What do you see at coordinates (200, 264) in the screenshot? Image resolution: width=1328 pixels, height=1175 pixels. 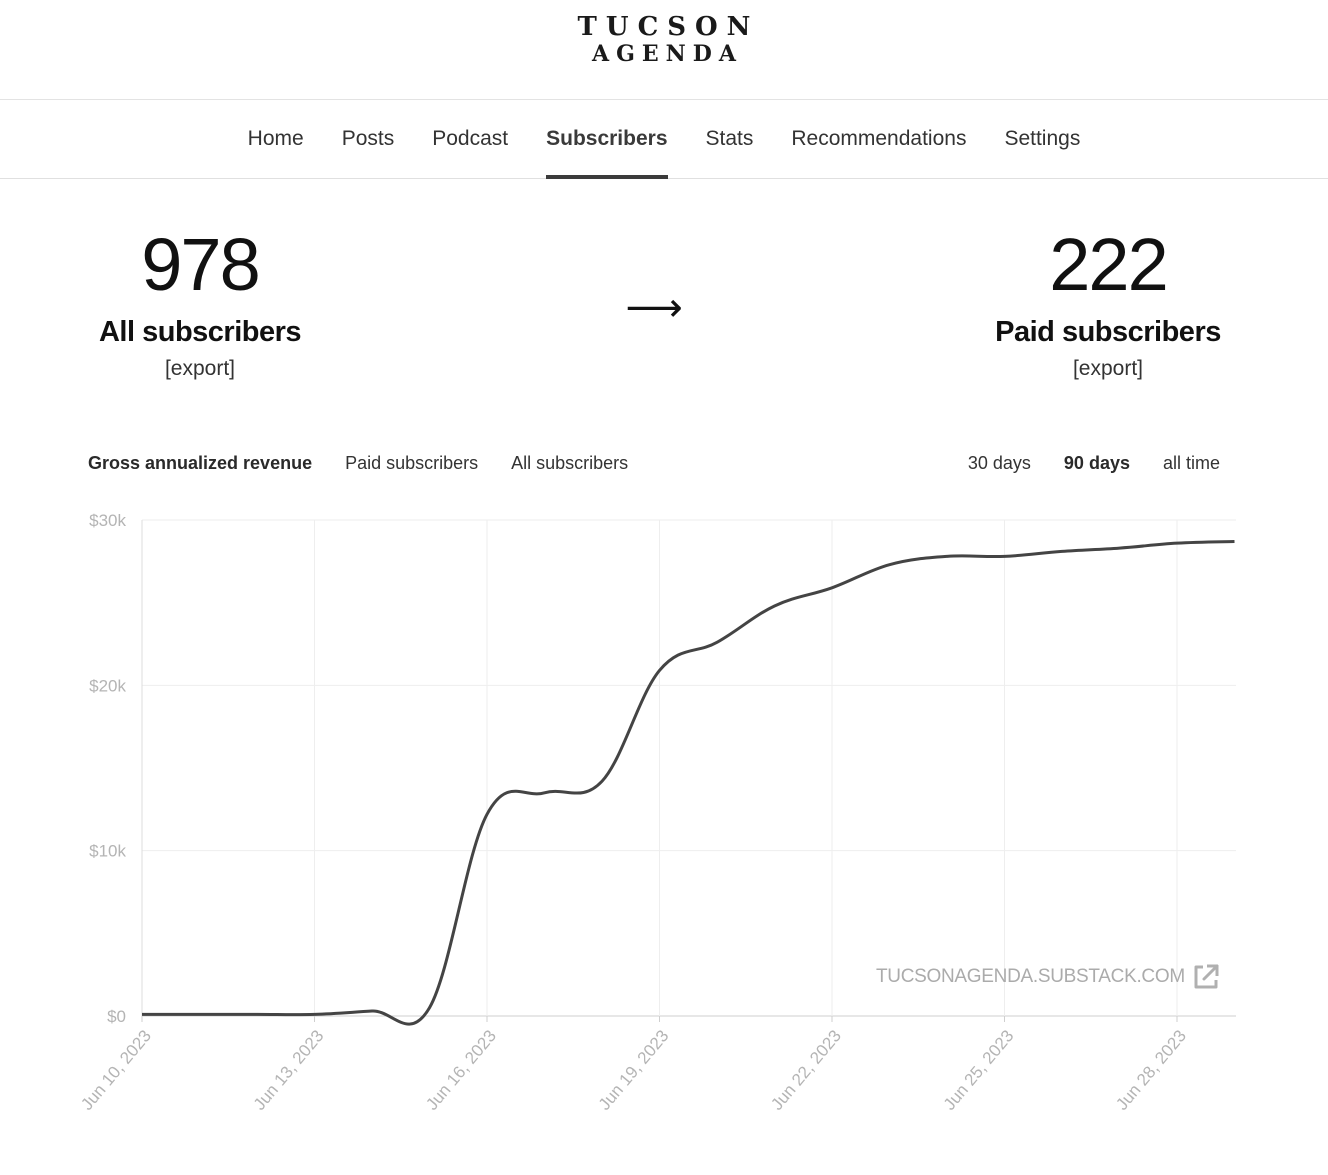 I see `all-subscribers-count: 978` at bounding box center [200, 264].